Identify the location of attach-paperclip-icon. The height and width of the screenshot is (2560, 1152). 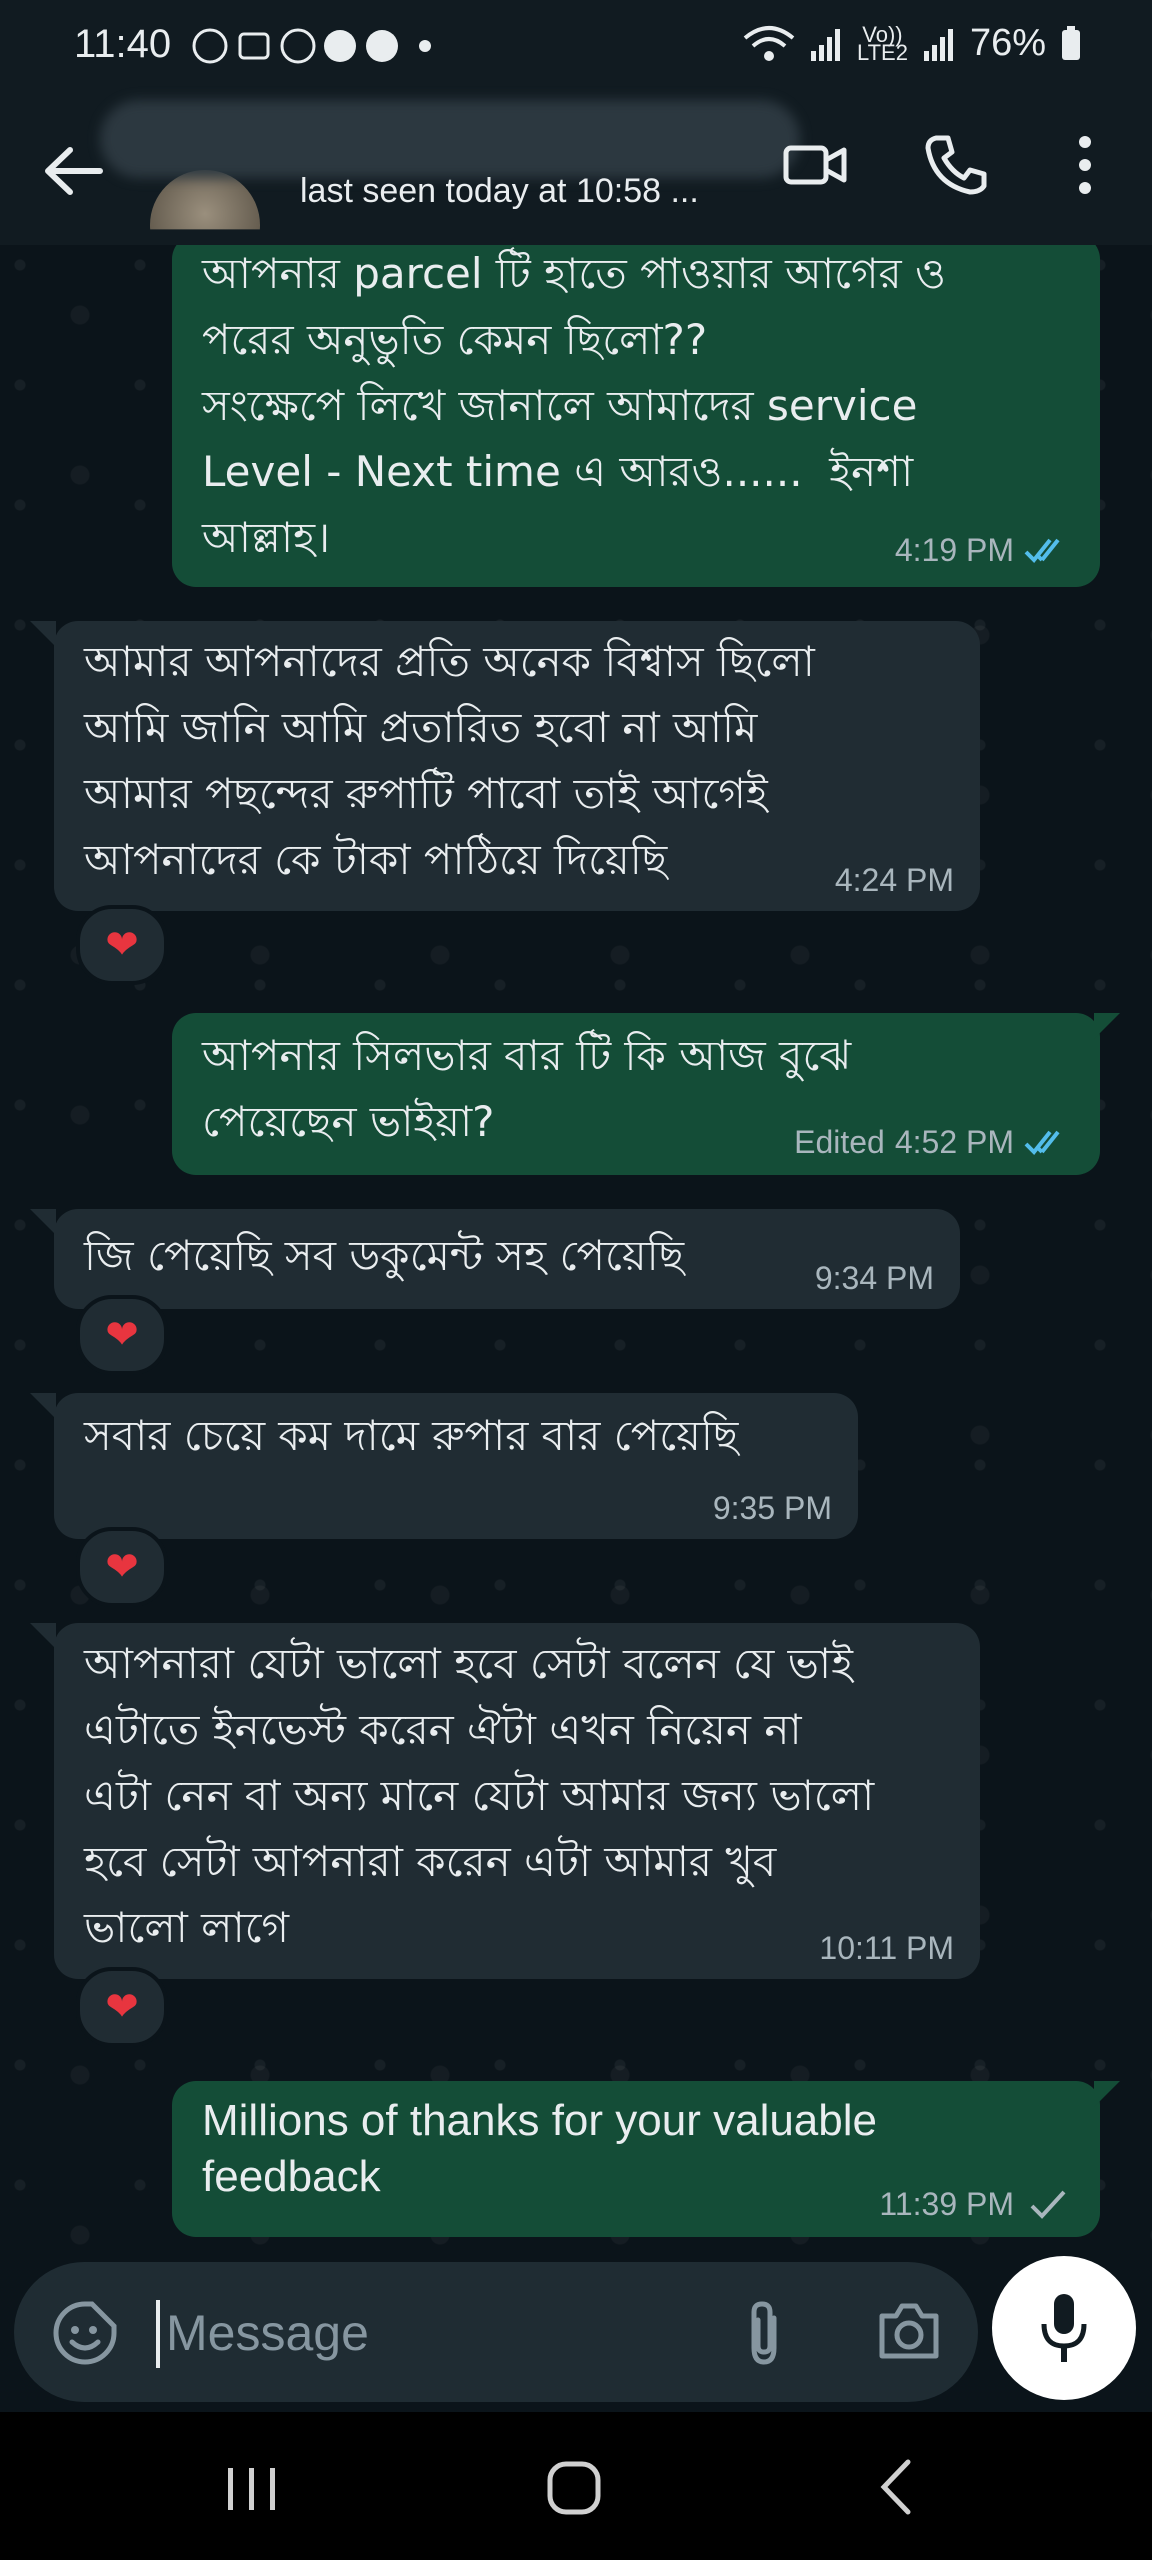
(764, 2333).